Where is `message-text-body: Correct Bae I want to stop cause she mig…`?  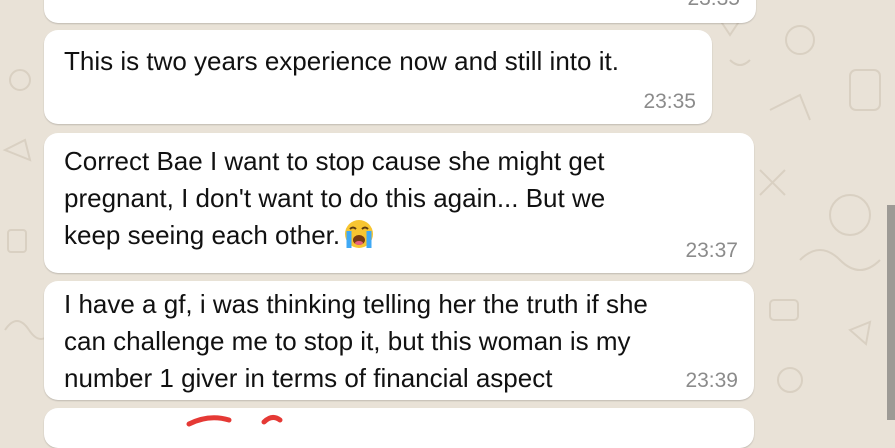
message-text-body: Correct Bae I want to stop cause she mig… is located at coordinates (335, 198).